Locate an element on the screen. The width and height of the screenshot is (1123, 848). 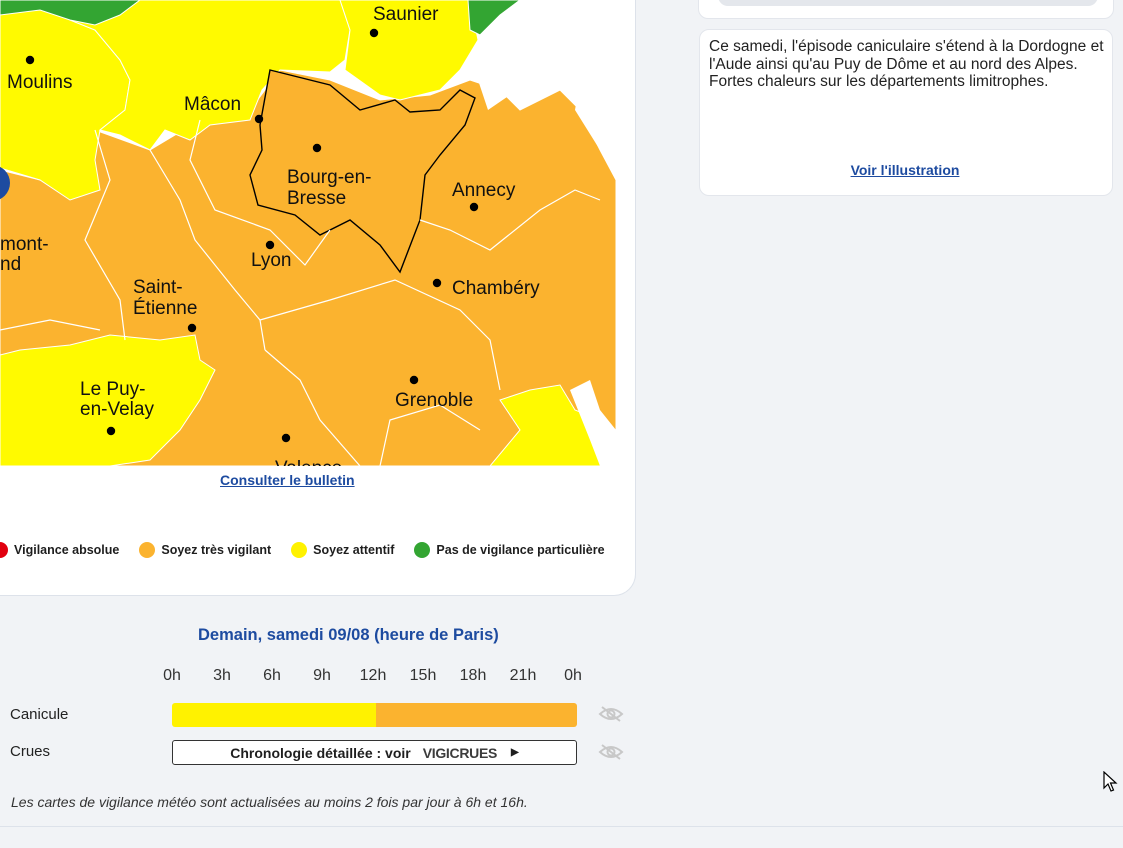
city-dot-le-puy is located at coordinates (111, 431).